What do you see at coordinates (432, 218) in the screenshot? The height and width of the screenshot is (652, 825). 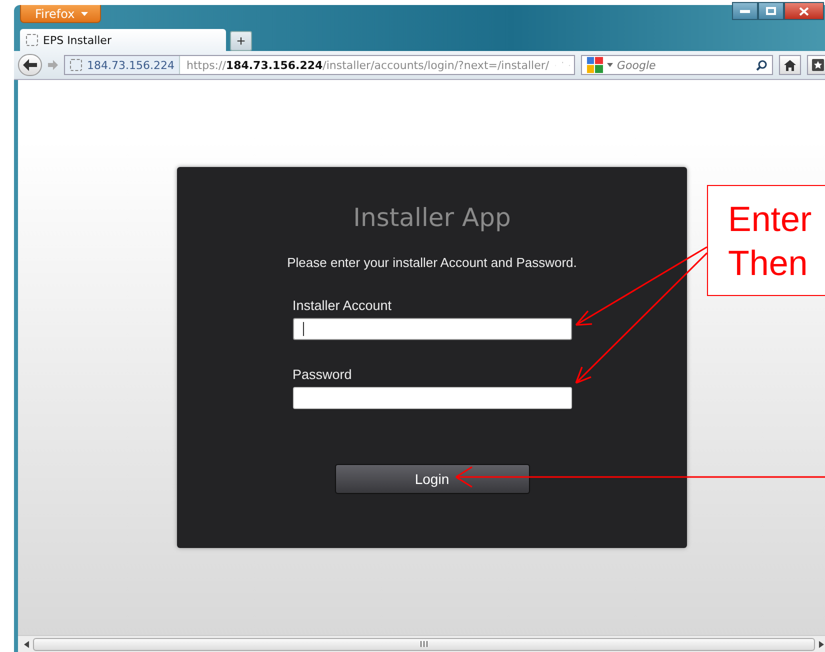 I see `app-title: Installer App` at bounding box center [432, 218].